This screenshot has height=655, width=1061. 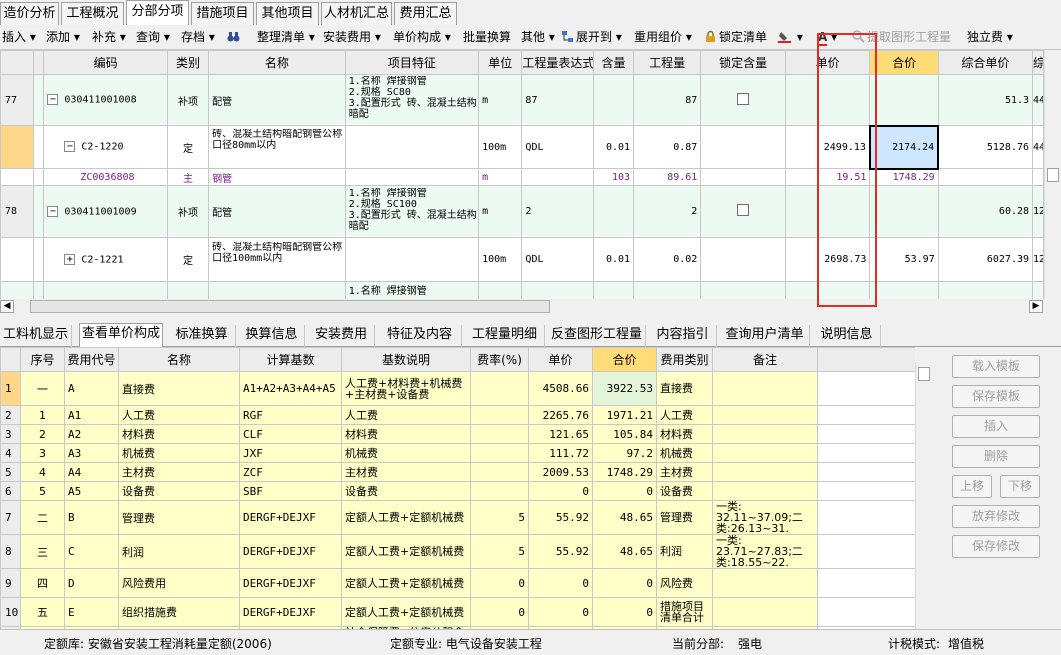 I want to click on col-calc-base: 计算基数, so click(x=290, y=359).